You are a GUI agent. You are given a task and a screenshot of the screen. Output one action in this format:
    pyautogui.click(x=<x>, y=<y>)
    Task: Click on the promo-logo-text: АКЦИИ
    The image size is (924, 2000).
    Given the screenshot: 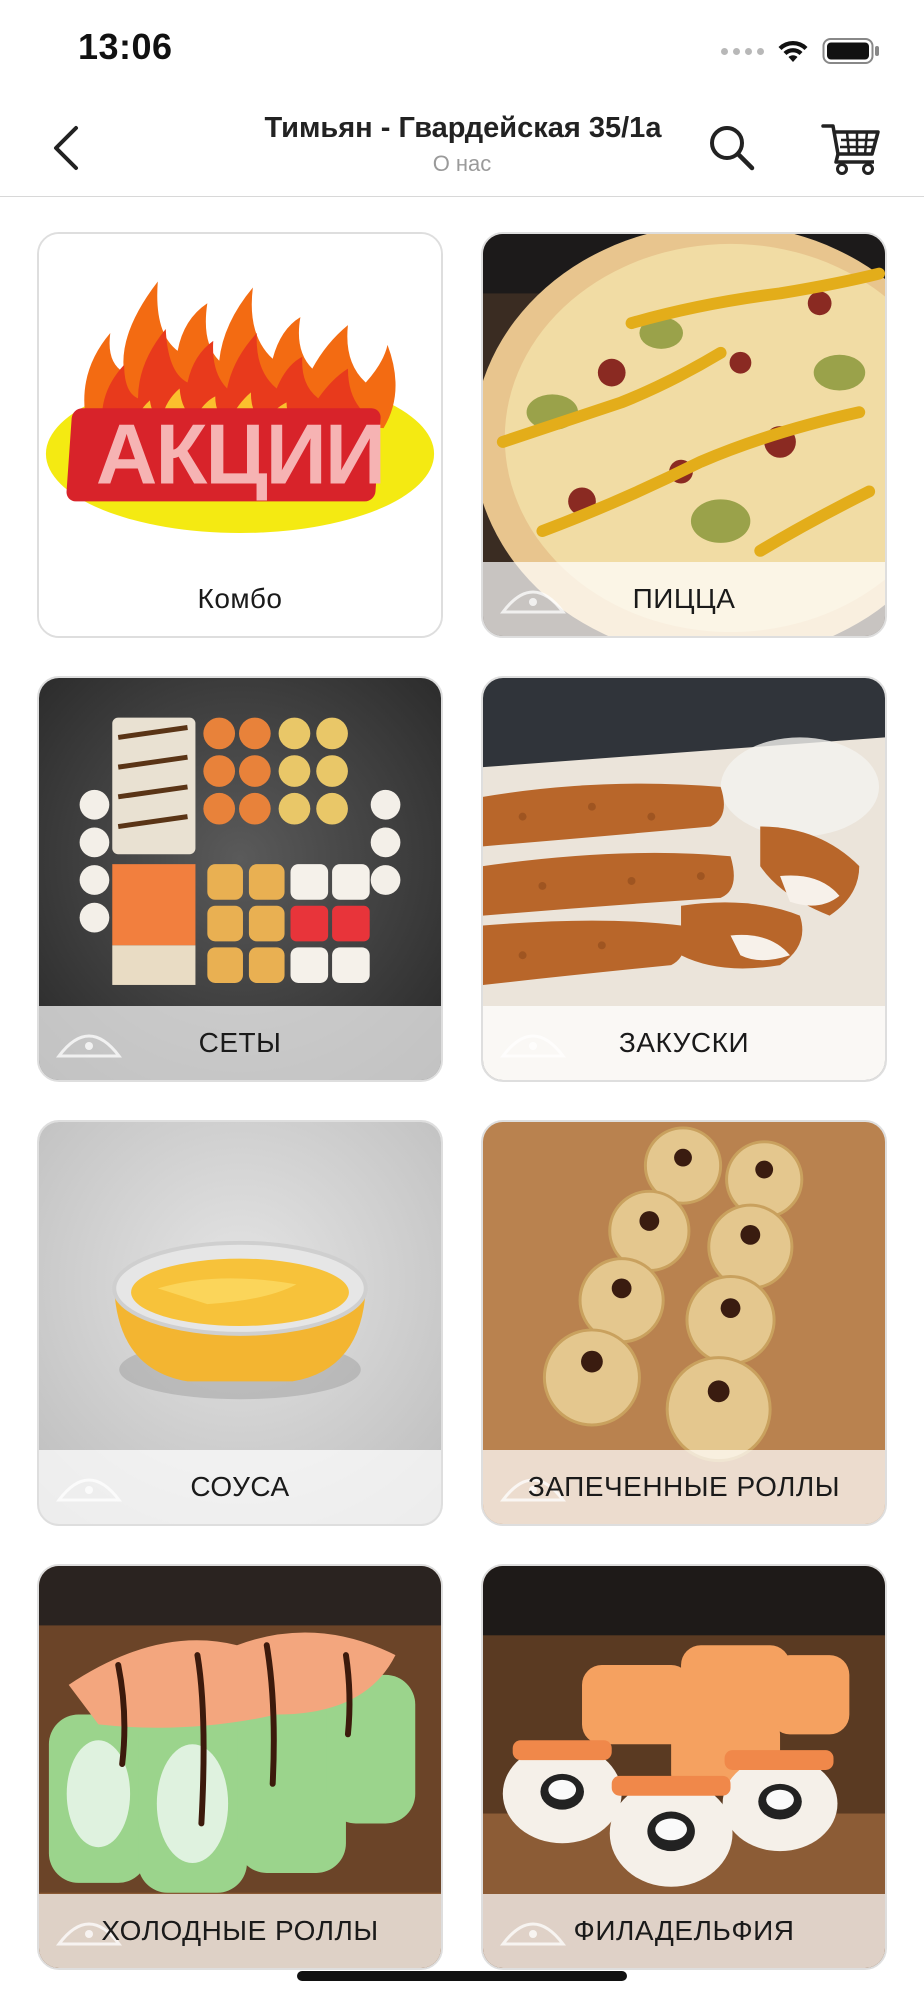 What is the action you would take?
    pyautogui.click(x=240, y=455)
    